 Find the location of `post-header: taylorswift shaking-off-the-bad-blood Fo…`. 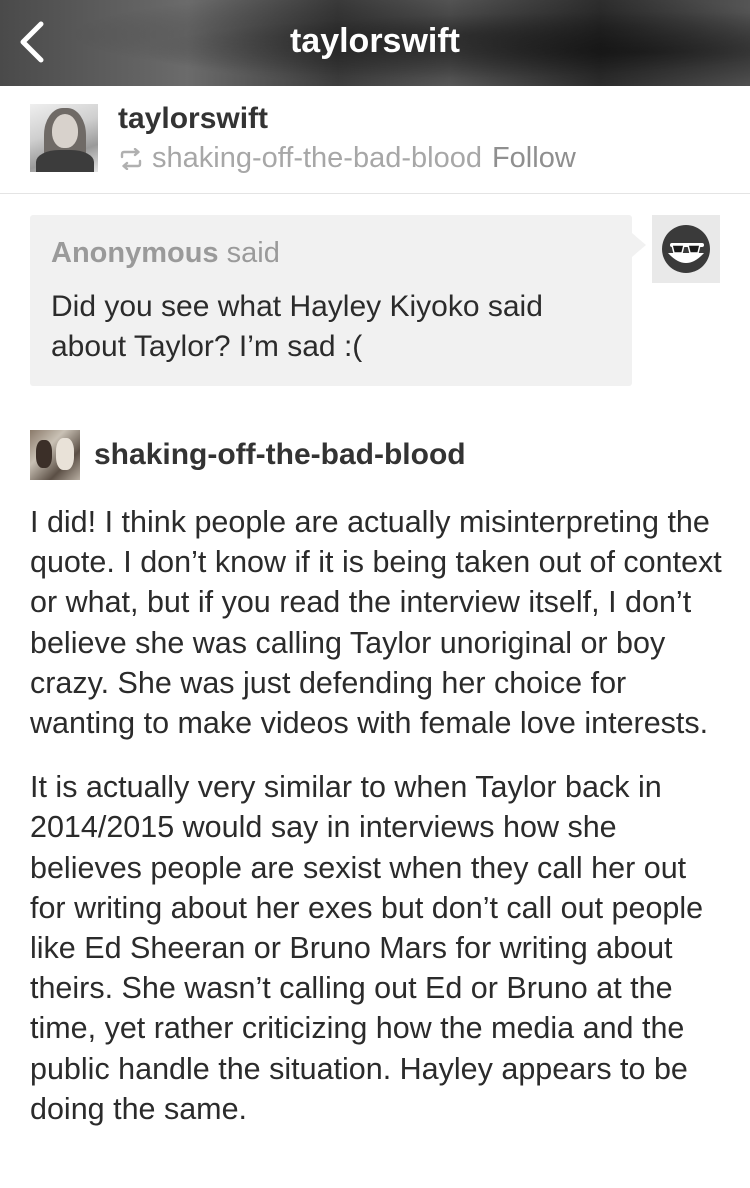

post-header: taylorswift shaking-off-the-bad-blood Fo… is located at coordinates (375, 140).